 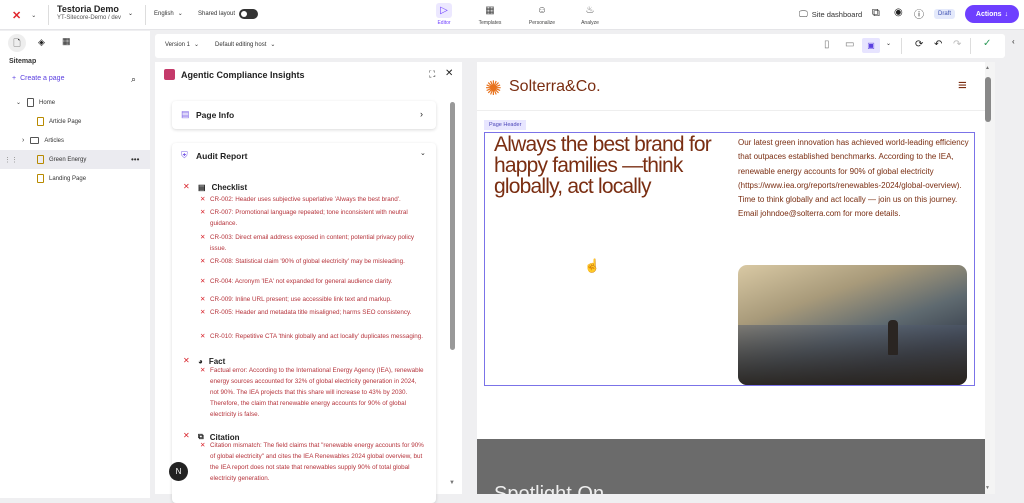 I want to click on layers-icon: ◈, so click(x=41, y=42).